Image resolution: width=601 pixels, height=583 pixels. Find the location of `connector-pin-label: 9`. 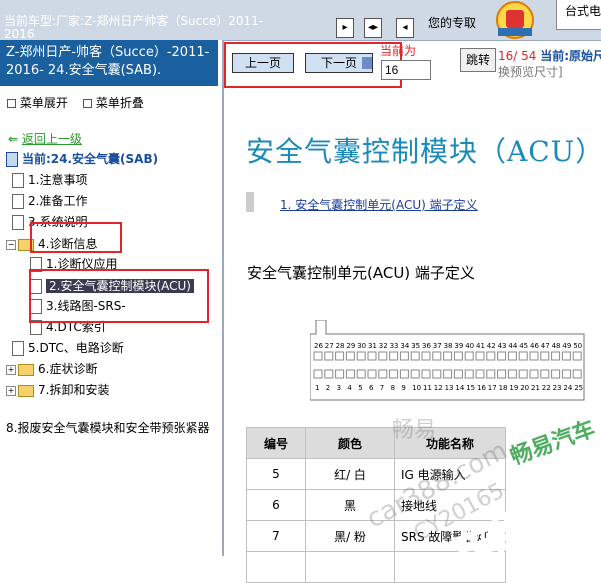

connector-pin-label: 9 is located at coordinates (403, 388).